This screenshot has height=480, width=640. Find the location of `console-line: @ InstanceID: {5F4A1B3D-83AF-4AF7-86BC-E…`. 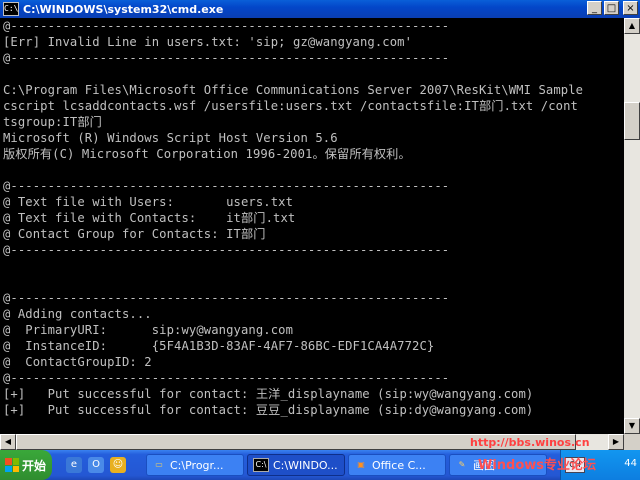

console-line: @ InstanceID: {5F4A1B3D-83AF-4AF7-86BC-E… is located at coordinates (219, 346).